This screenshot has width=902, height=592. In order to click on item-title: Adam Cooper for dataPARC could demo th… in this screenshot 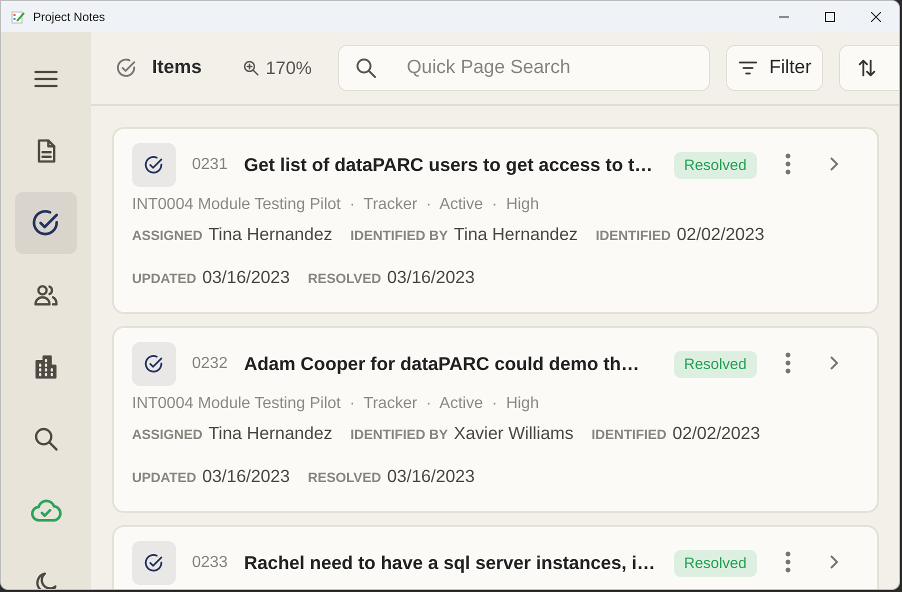, I will do `click(442, 364)`.